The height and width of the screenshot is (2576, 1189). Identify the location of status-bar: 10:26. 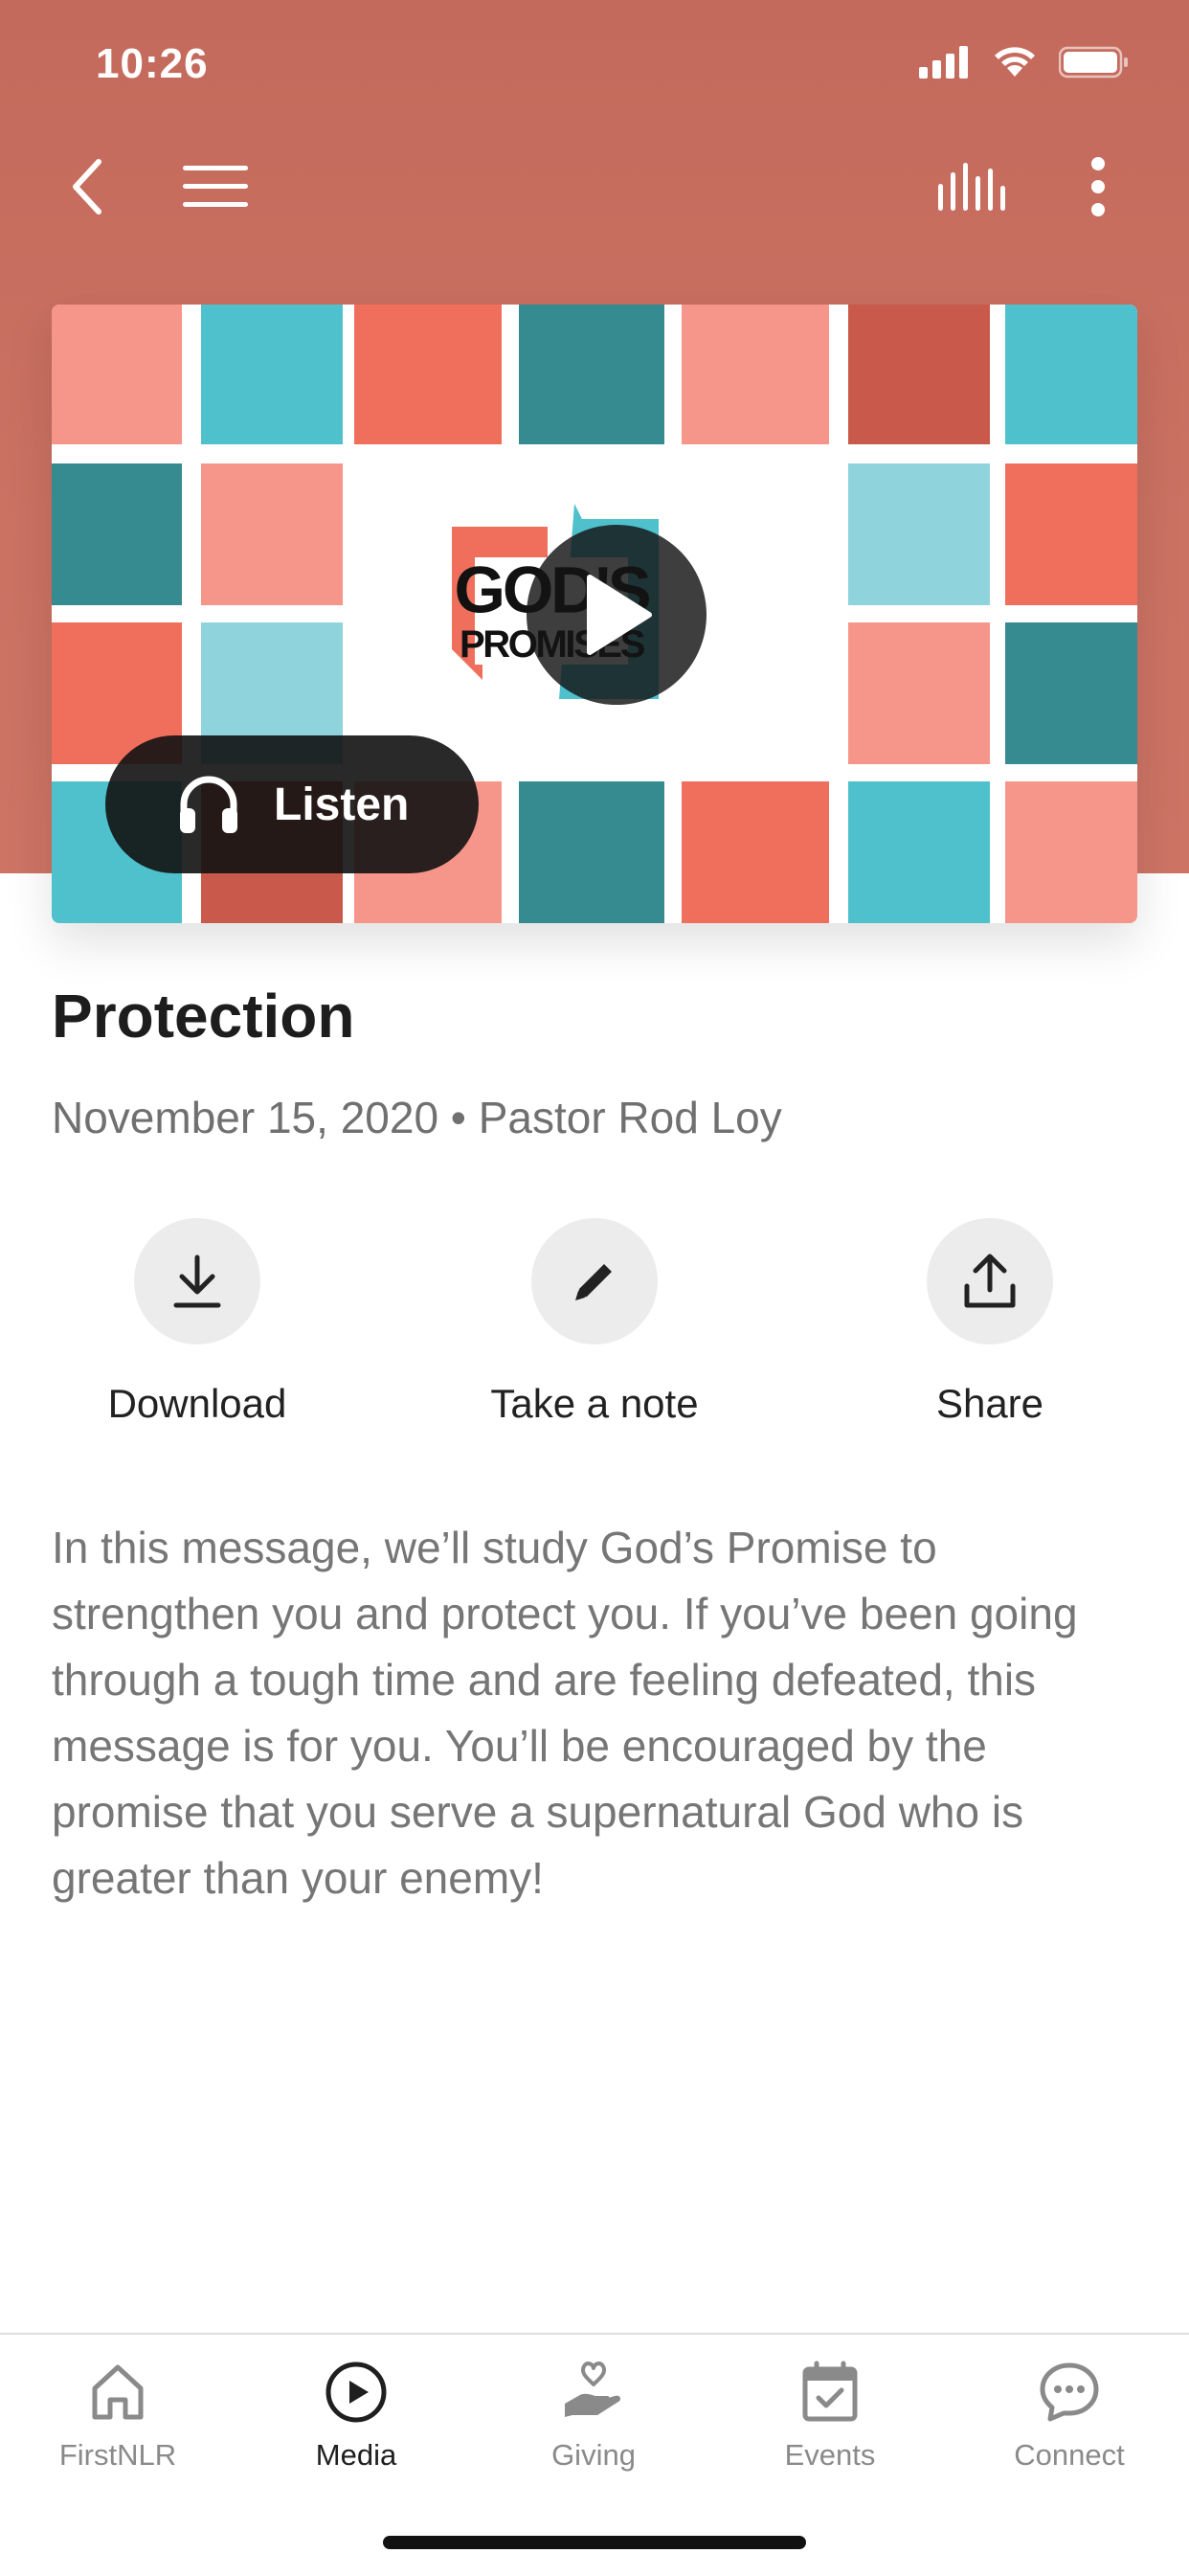
(594, 62).